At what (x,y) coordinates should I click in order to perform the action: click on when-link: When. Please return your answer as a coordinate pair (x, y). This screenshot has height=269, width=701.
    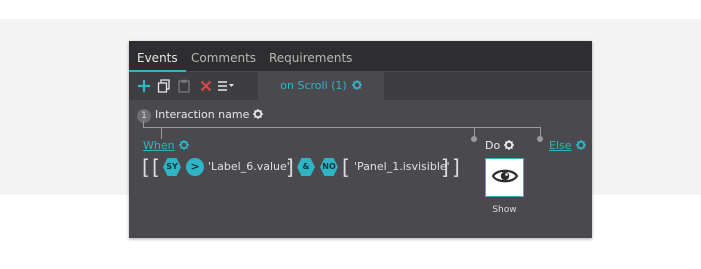
    Looking at the image, I should click on (166, 146).